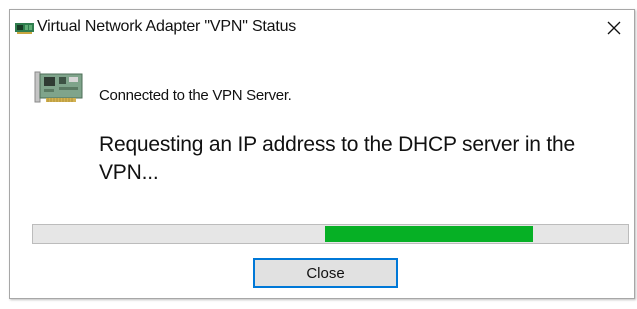  I want to click on window-title: Virtual Network Adapter "VPN" Status, so click(167, 26).